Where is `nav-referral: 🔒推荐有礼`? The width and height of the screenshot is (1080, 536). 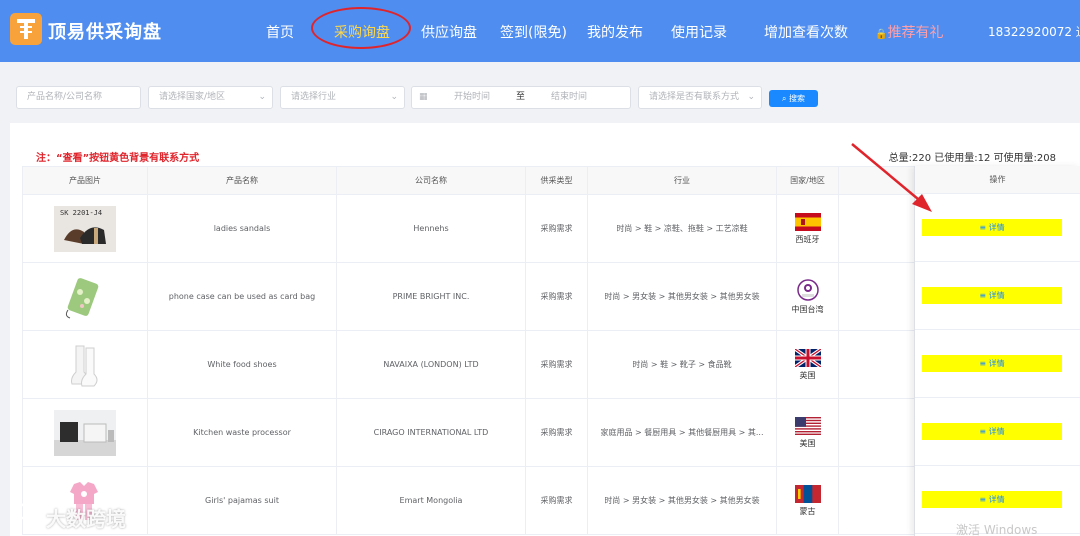 nav-referral: 🔒推荐有礼 is located at coordinates (909, 32).